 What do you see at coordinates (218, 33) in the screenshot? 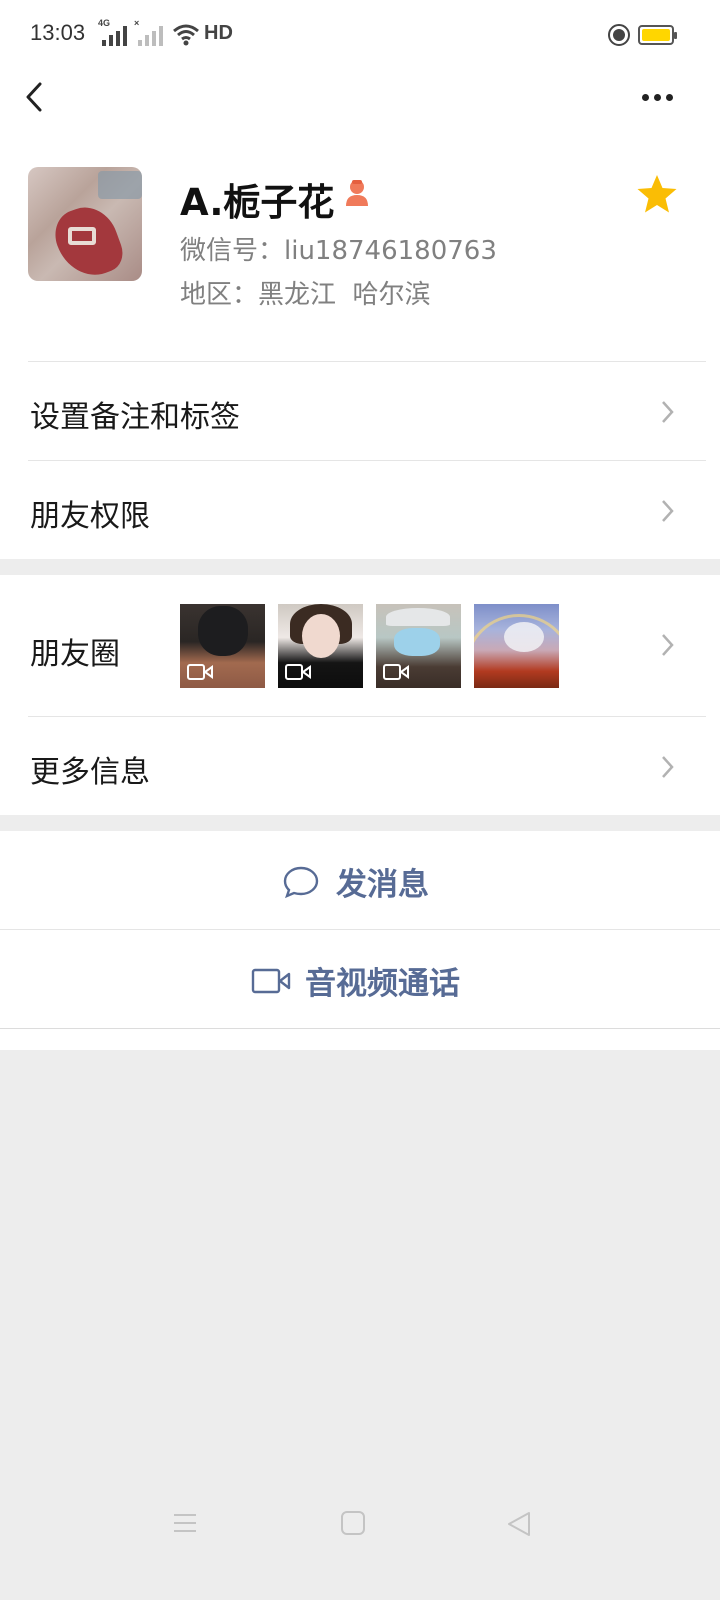
I see `hd-icon: HD` at bounding box center [218, 33].